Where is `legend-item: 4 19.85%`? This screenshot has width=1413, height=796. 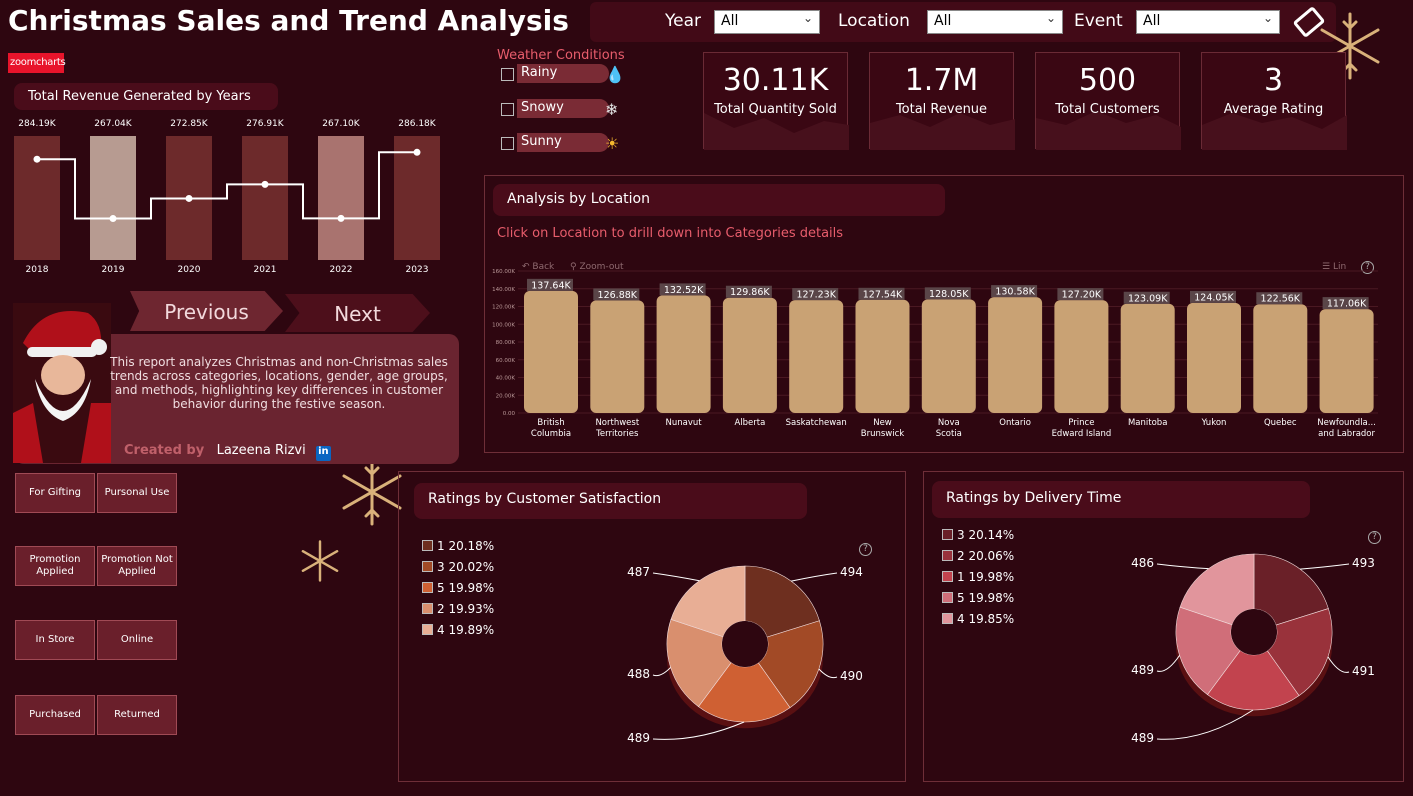 legend-item: 4 19.85% is located at coordinates (978, 622).